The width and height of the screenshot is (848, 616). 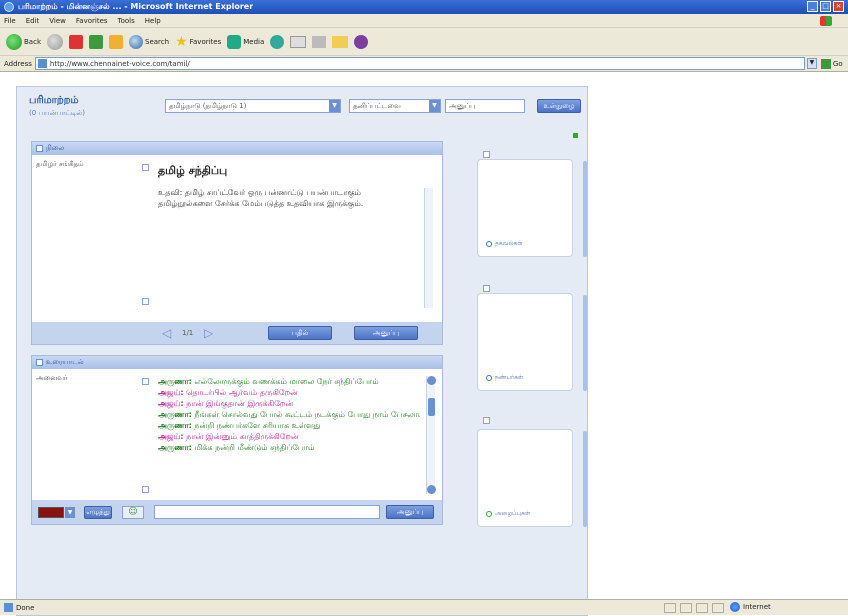 I want to click on chat-panel-header: உரையாடல், so click(x=237, y=362).